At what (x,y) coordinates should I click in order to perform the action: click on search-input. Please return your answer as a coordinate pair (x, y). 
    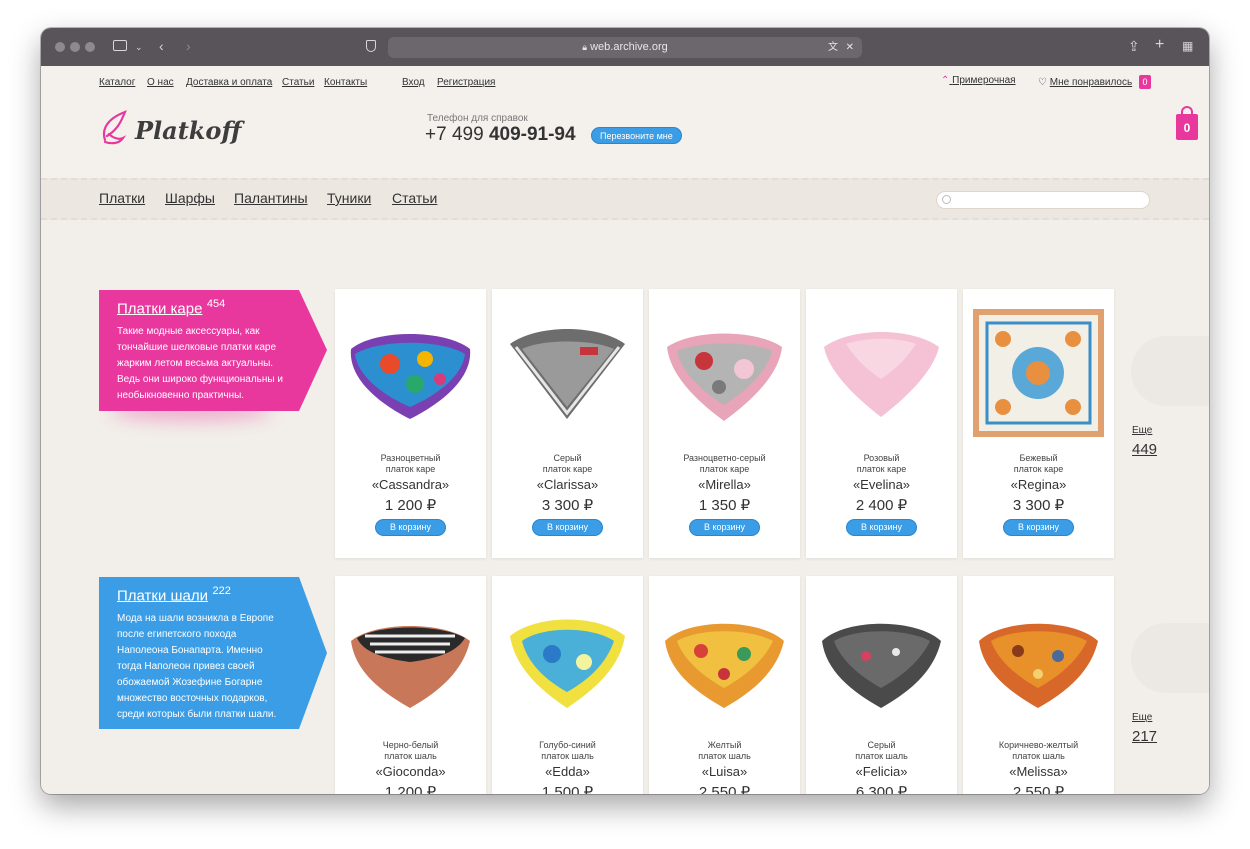
    Looking at the image, I should click on (1043, 200).